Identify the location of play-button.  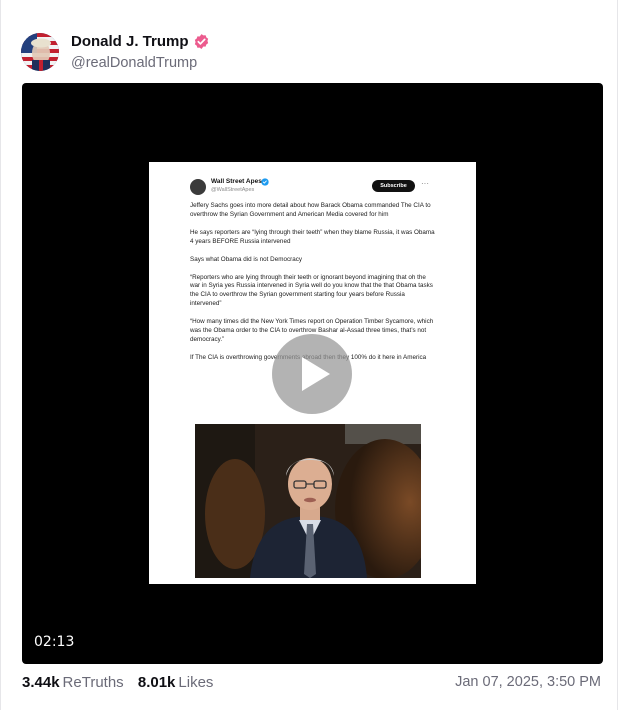
(312, 374).